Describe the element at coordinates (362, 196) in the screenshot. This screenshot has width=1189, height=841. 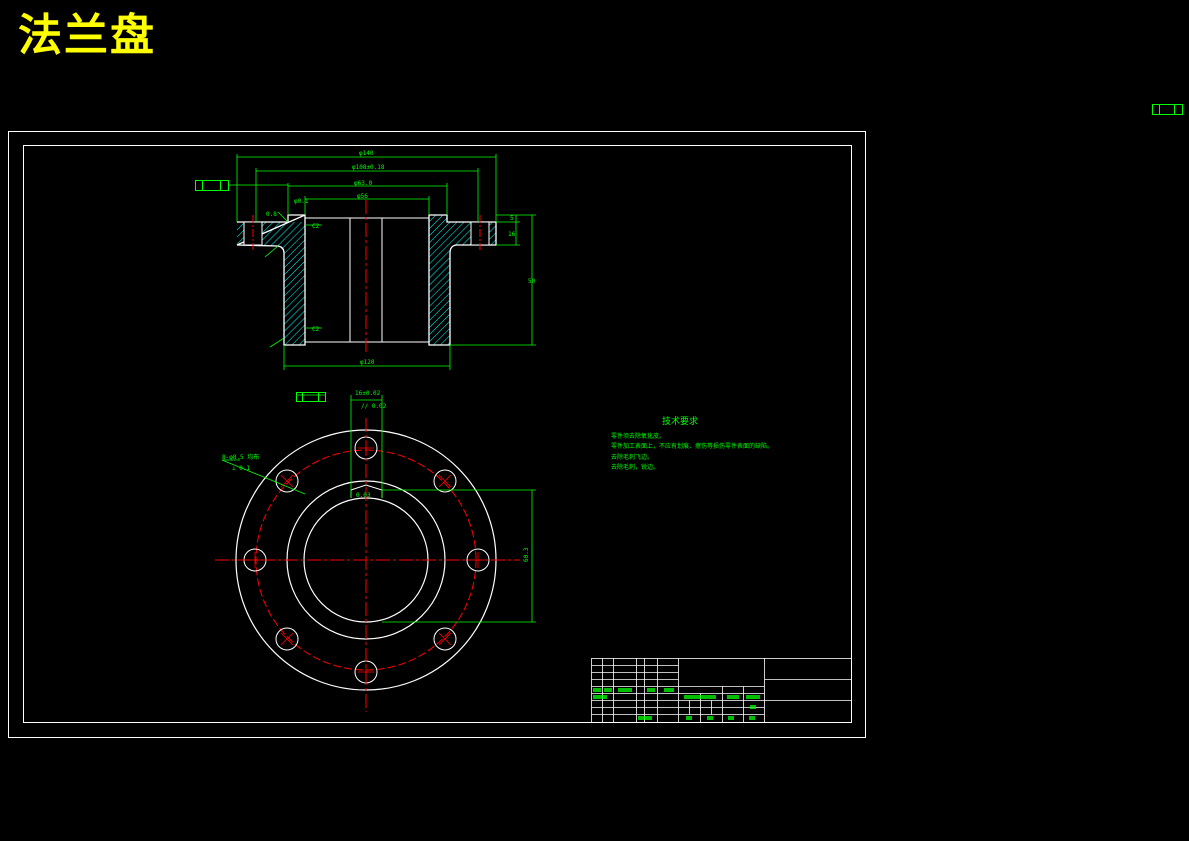
I see `svg-text: φ56` at that location.